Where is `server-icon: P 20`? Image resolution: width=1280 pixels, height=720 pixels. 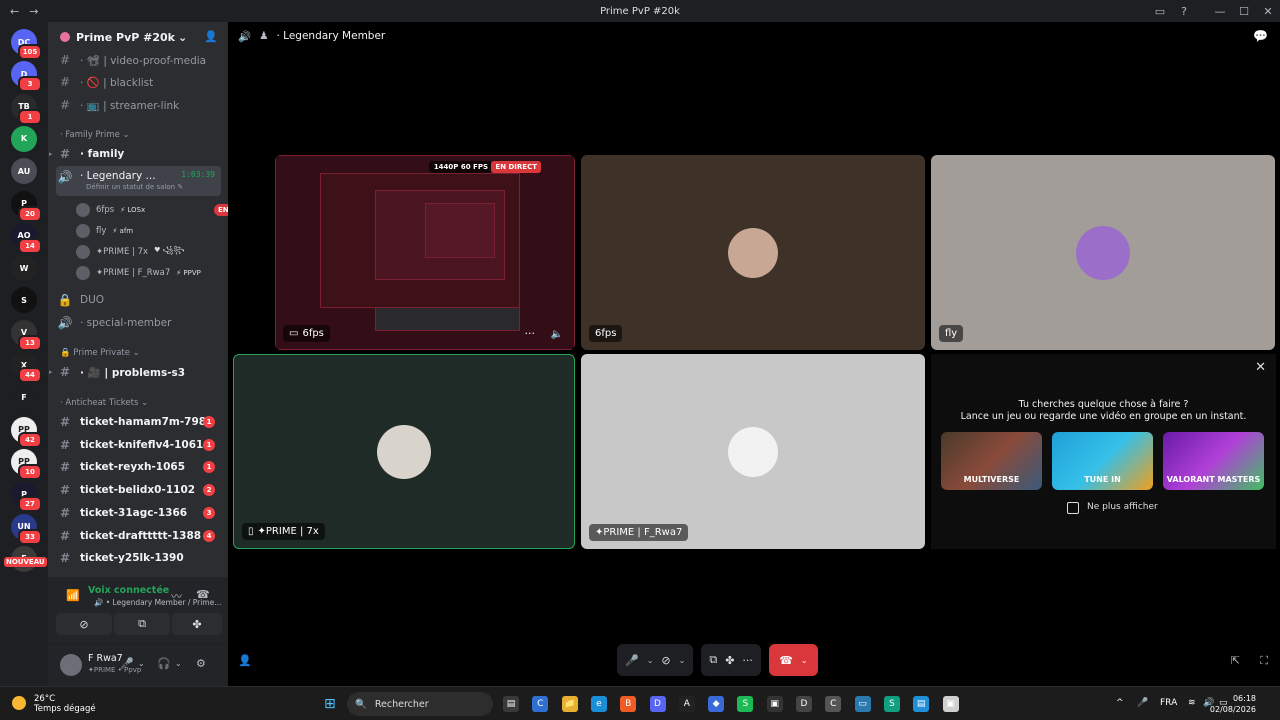 server-icon: P 20 is located at coordinates (26, 206).